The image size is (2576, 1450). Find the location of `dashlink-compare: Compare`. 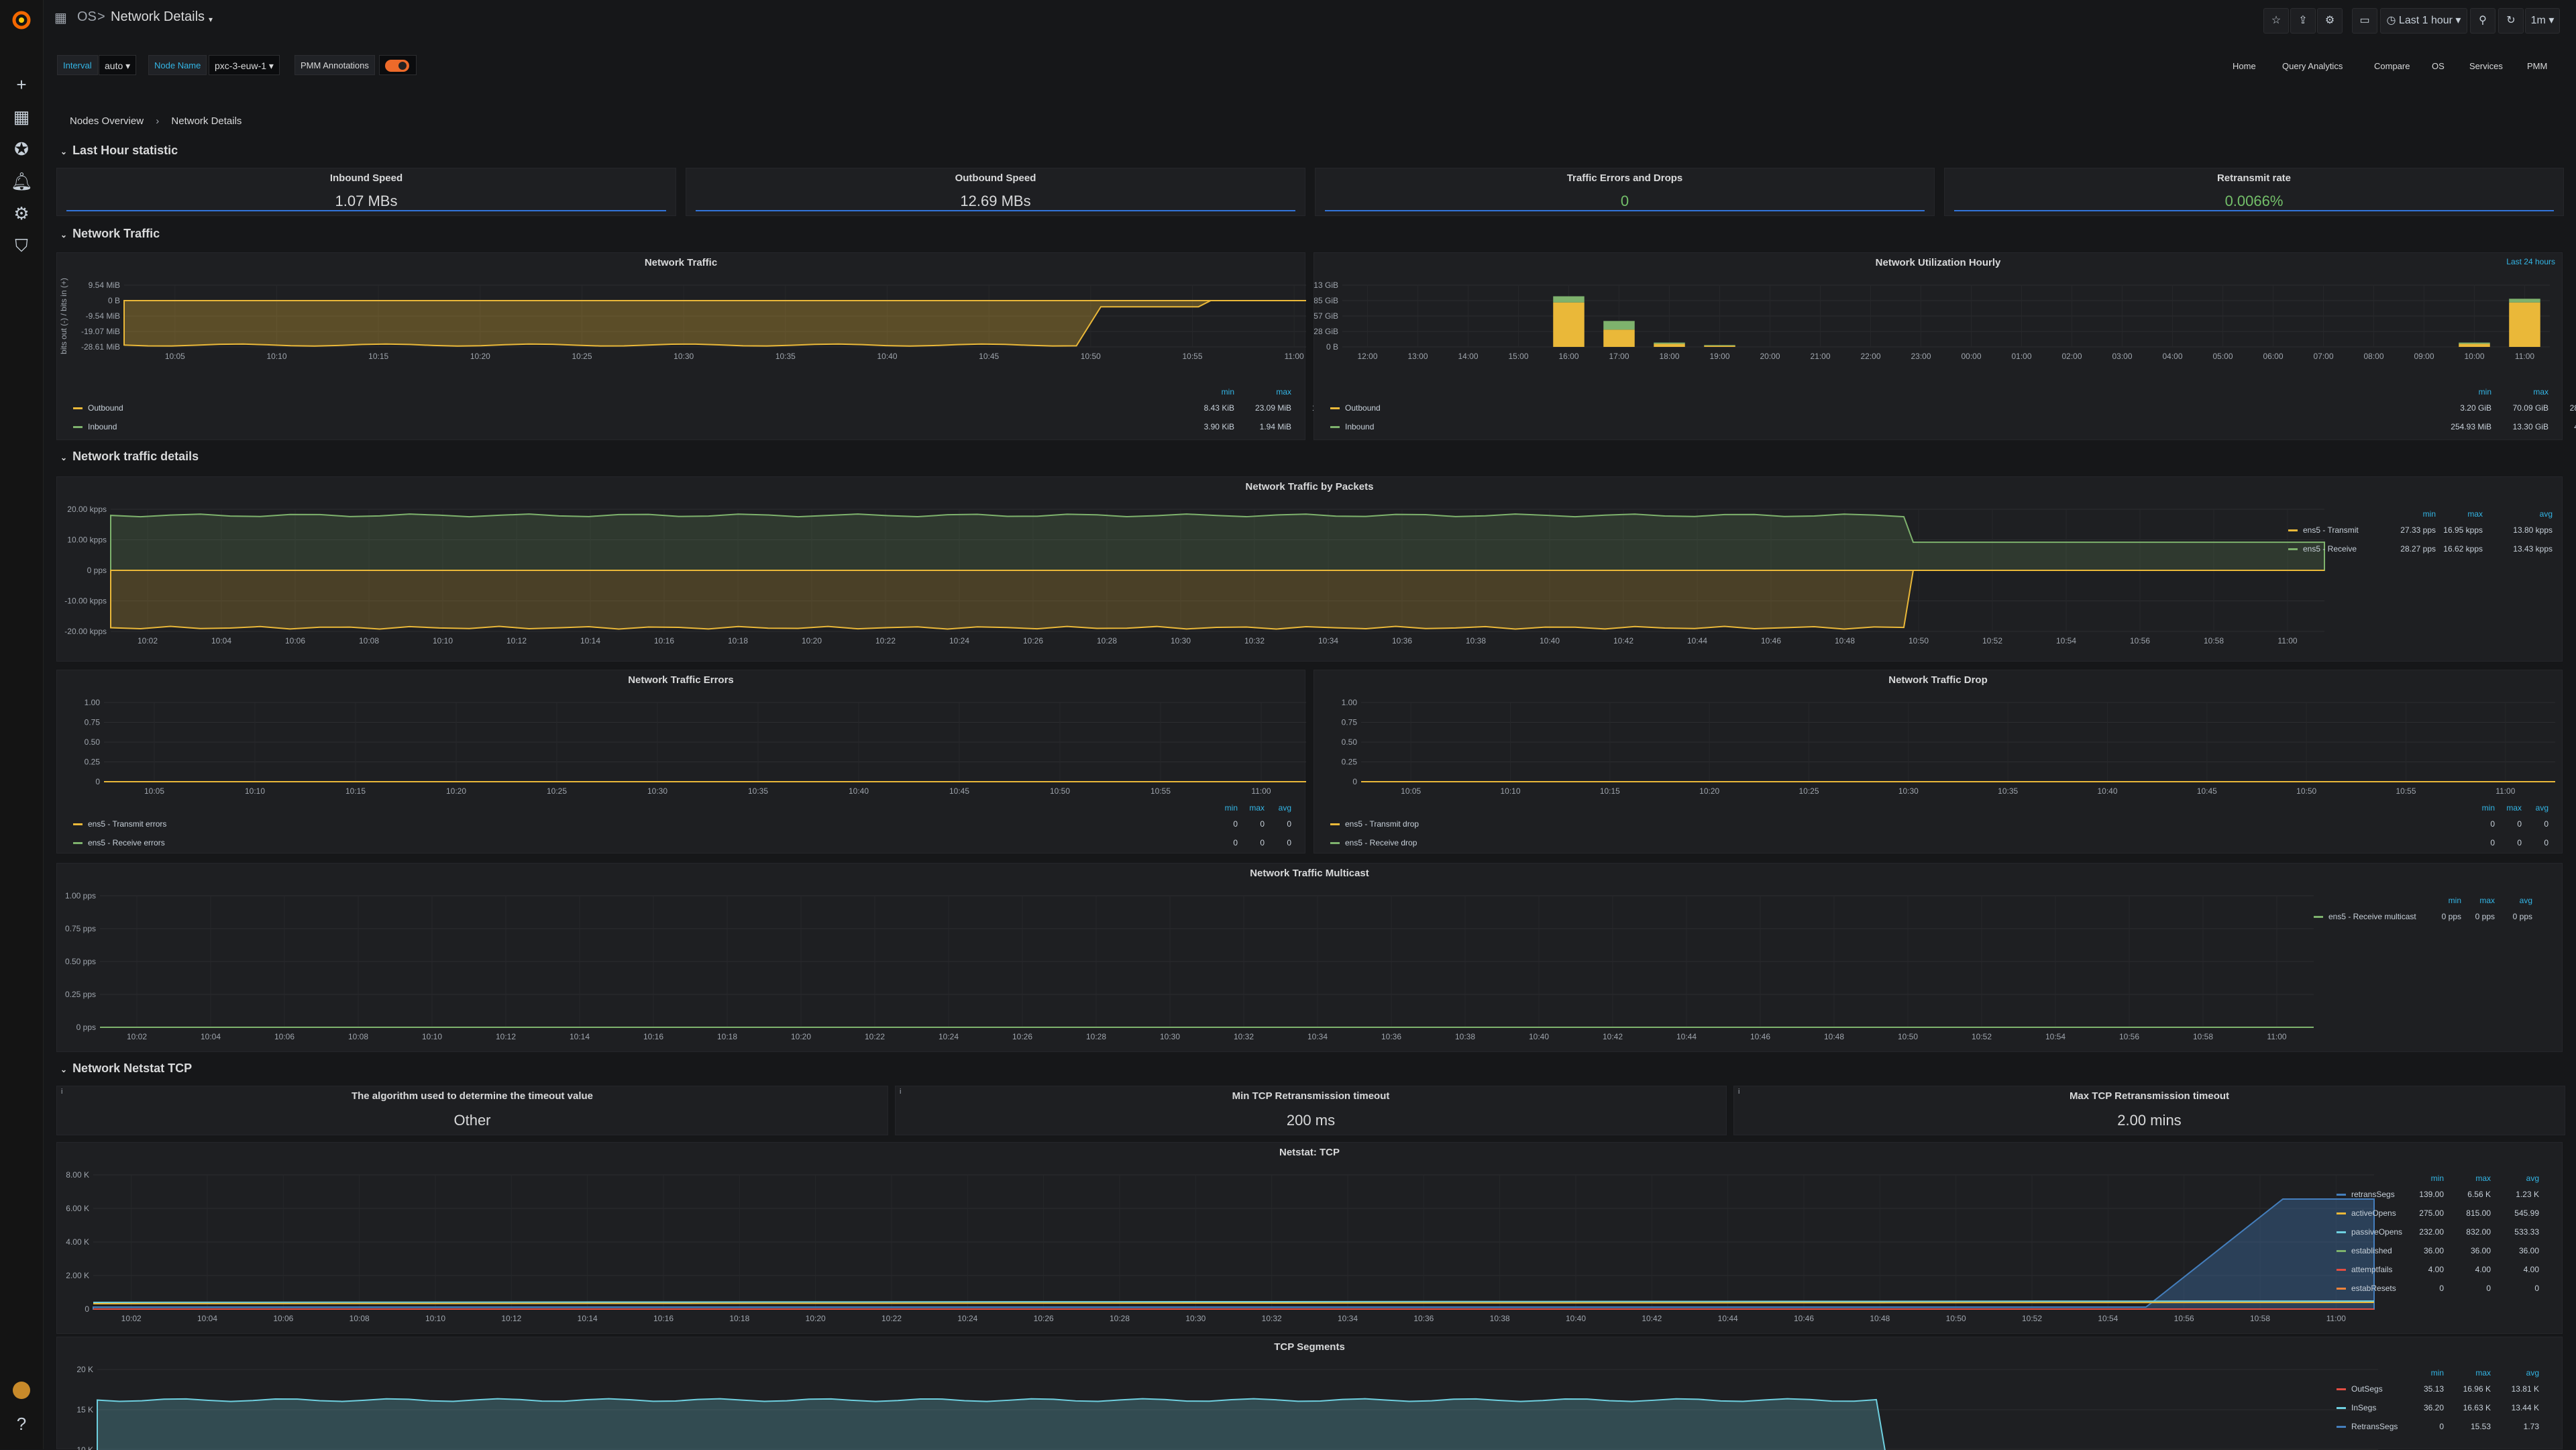

dashlink-compare: Compare is located at coordinates (2392, 66).